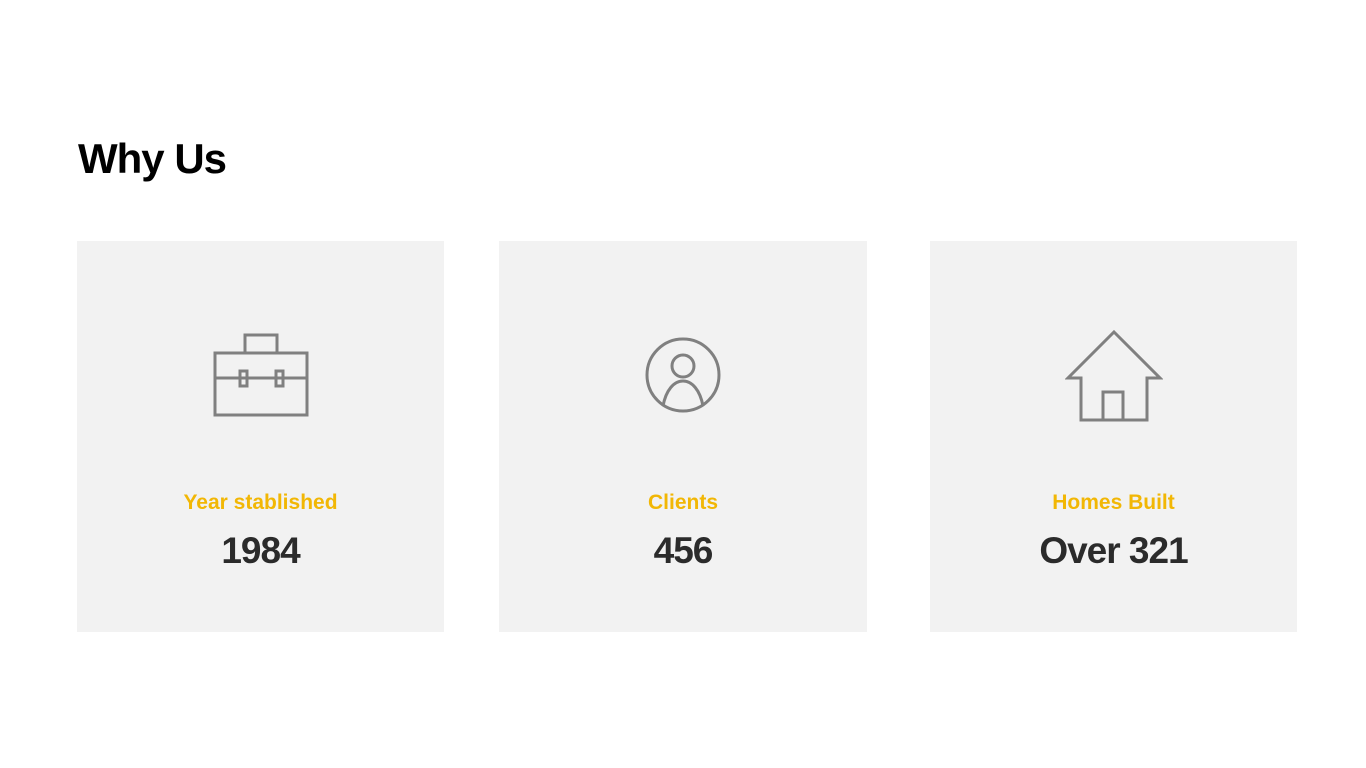 The height and width of the screenshot is (768, 1366). What do you see at coordinates (260, 375) in the screenshot?
I see `briefcase-icon` at bounding box center [260, 375].